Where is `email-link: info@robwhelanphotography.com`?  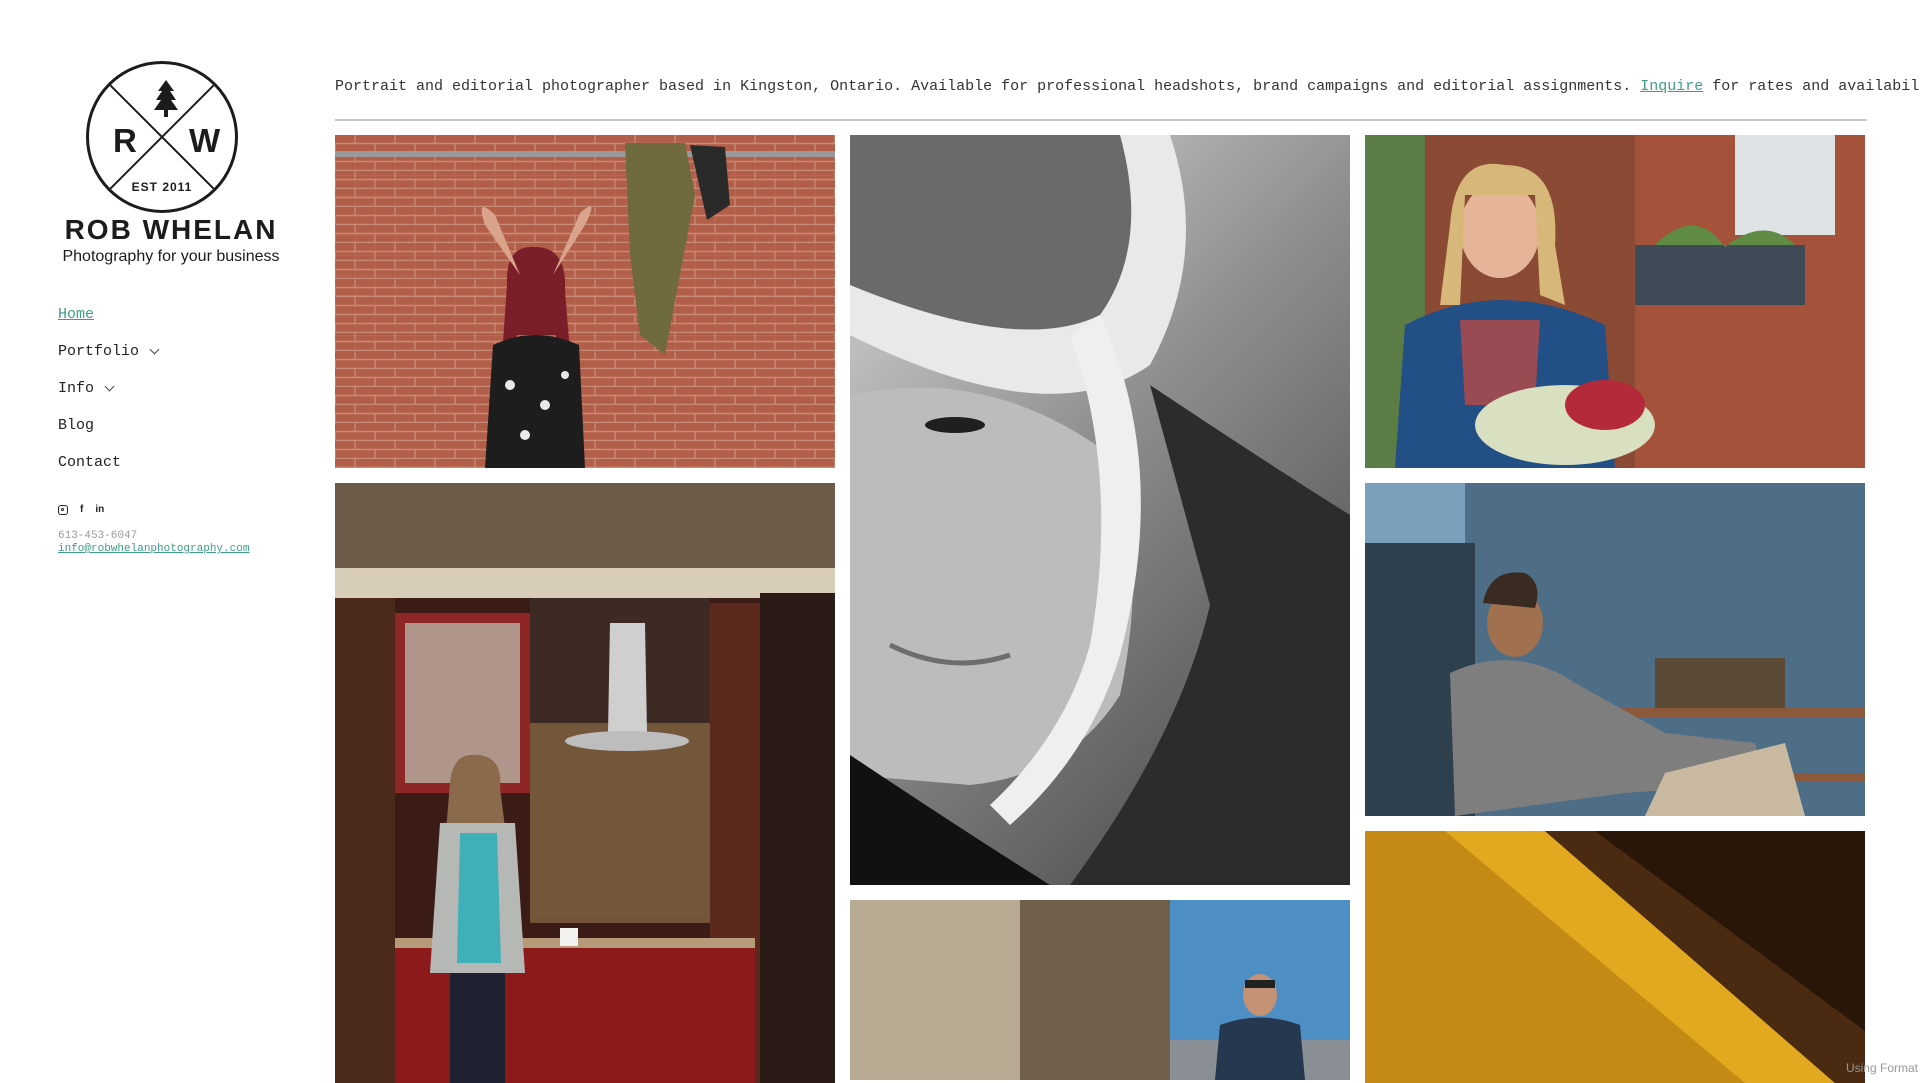
email-link: info@robwhelanphotography.com is located at coordinates (153, 549).